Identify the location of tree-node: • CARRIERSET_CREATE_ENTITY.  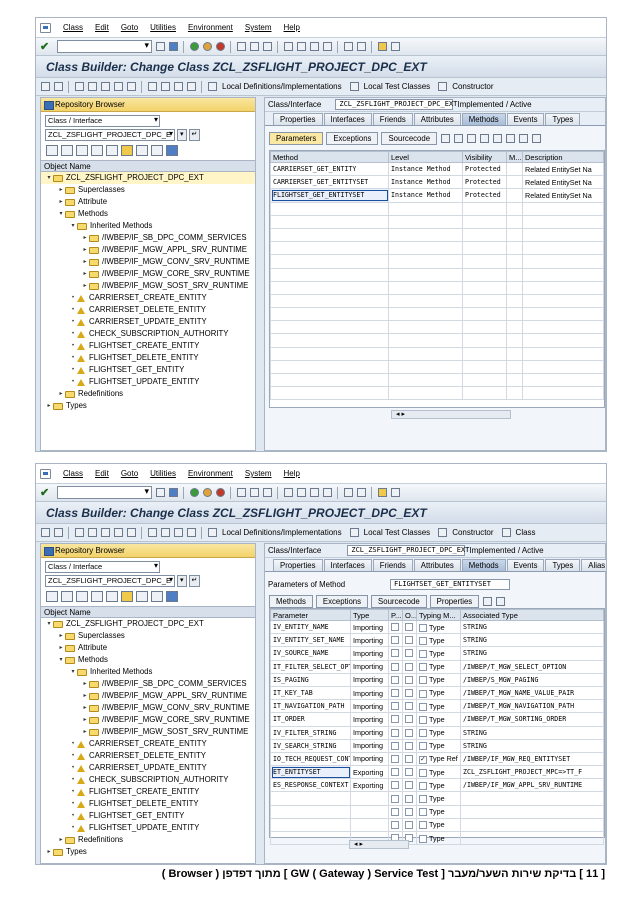
(148, 298).